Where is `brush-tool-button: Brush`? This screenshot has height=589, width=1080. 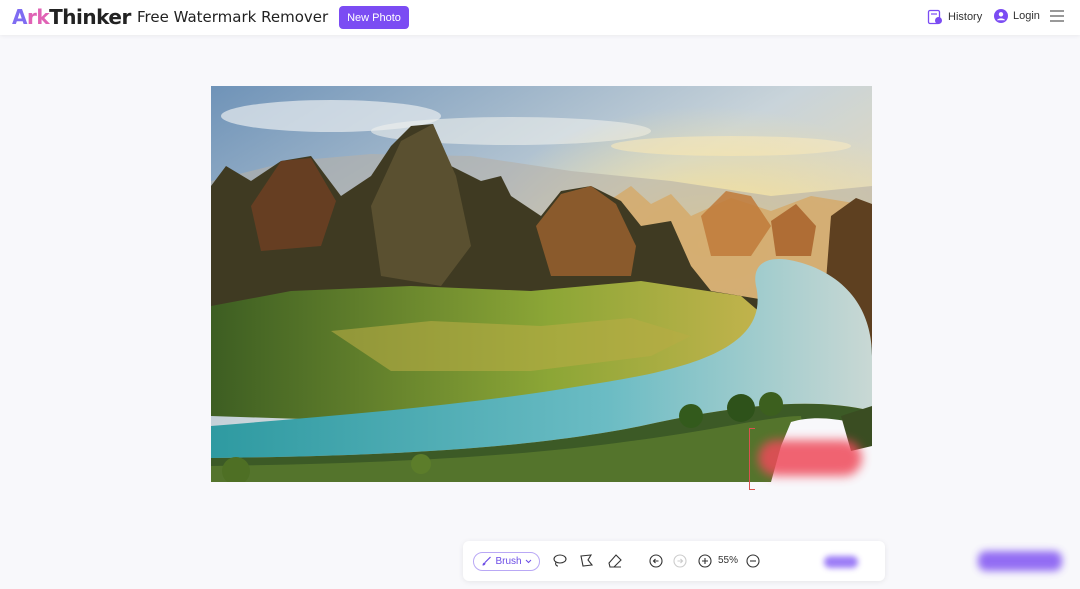 brush-tool-button: Brush is located at coordinates (506, 561).